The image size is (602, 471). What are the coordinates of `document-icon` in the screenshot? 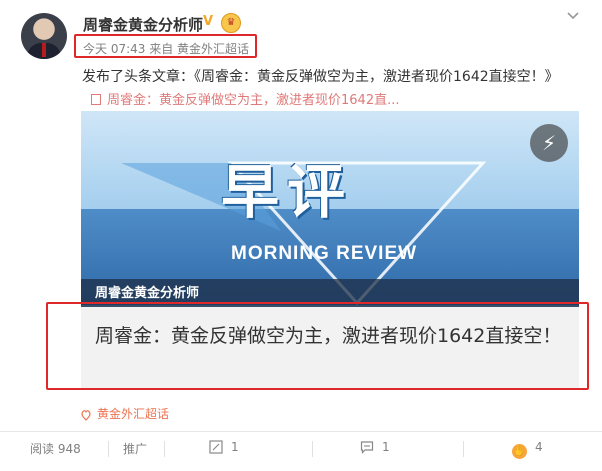 It's located at (96, 99).